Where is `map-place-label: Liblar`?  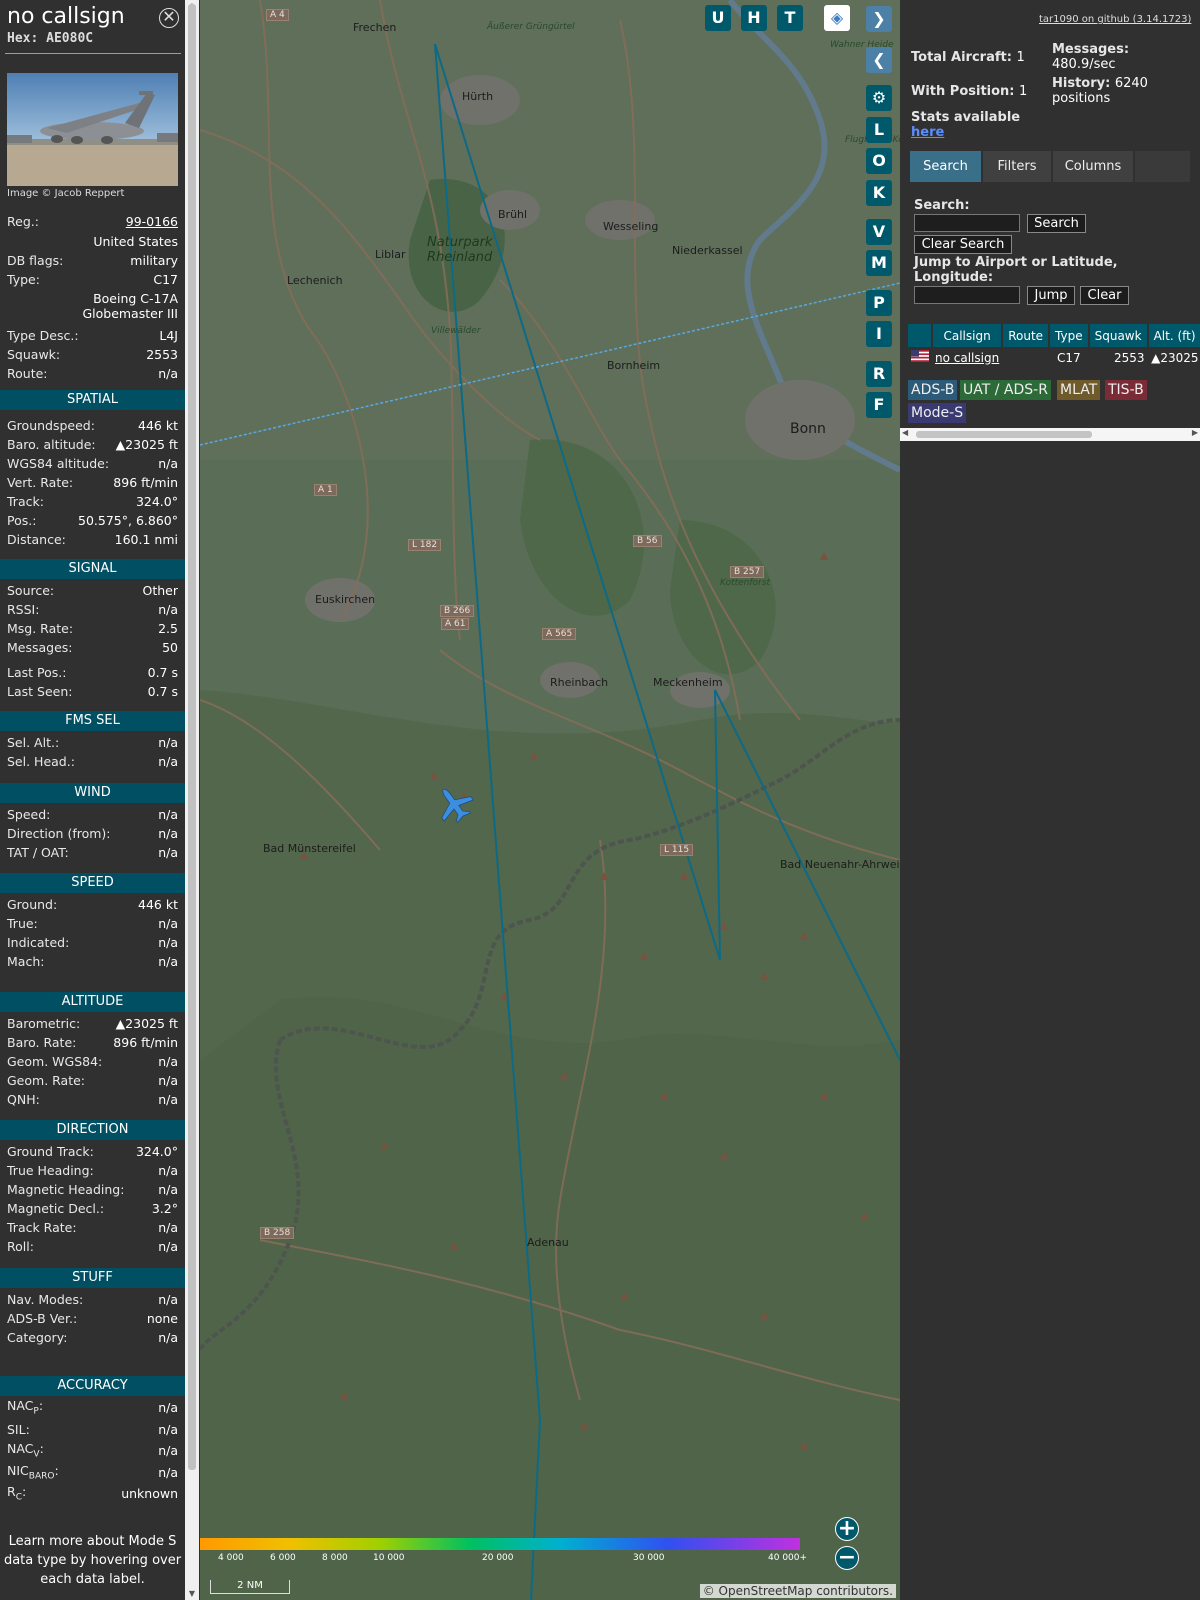 map-place-label: Liblar is located at coordinates (390, 254).